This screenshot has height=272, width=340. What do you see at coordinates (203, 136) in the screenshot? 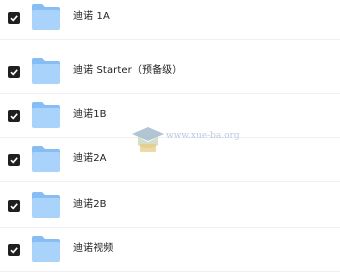
I see `watermark-text: www.xue-ba.org` at bounding box center [203, 136].